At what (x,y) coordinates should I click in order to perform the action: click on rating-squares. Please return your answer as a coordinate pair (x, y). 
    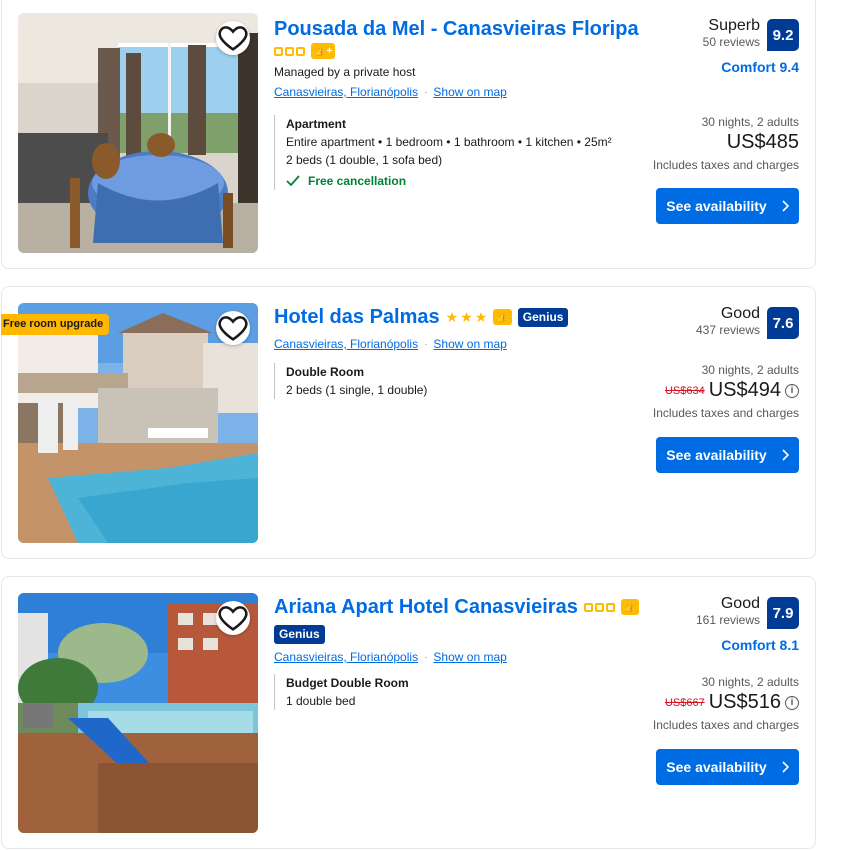
    Looking at the image, I should click on (289, 51).